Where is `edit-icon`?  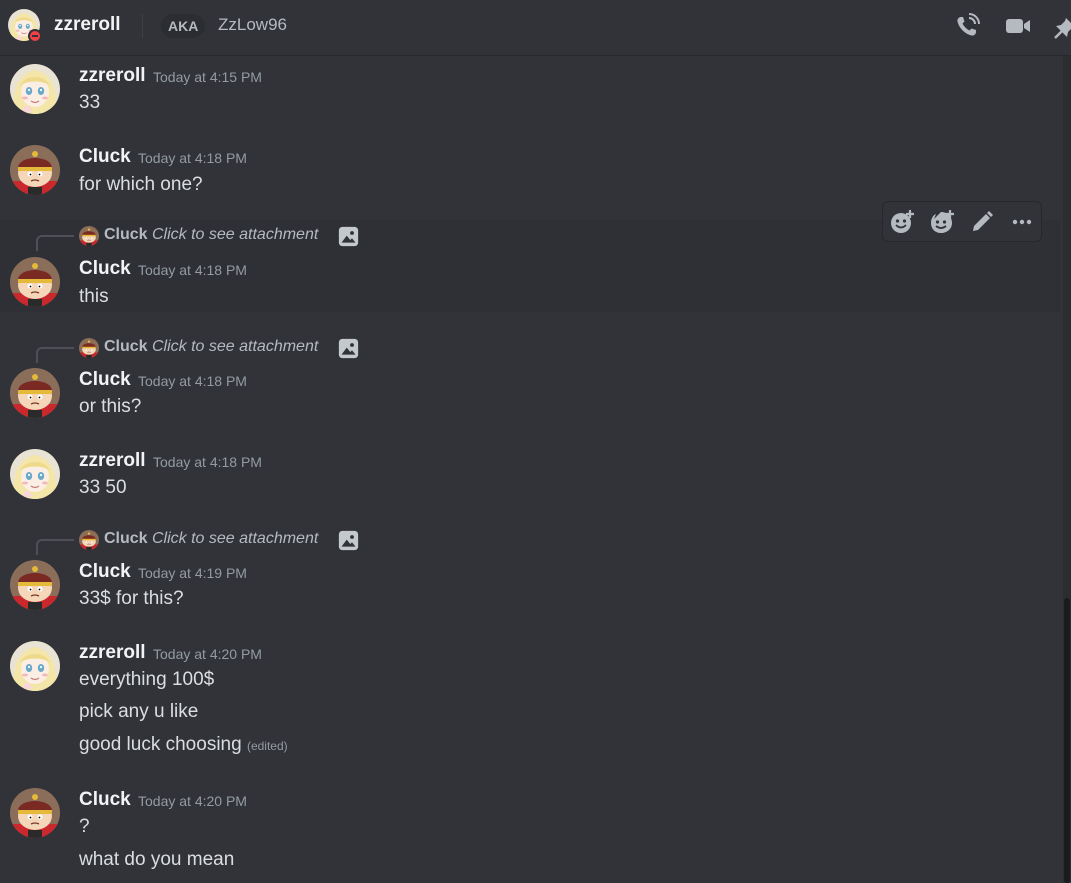
edit-icon is located at coordinates (982, 222).